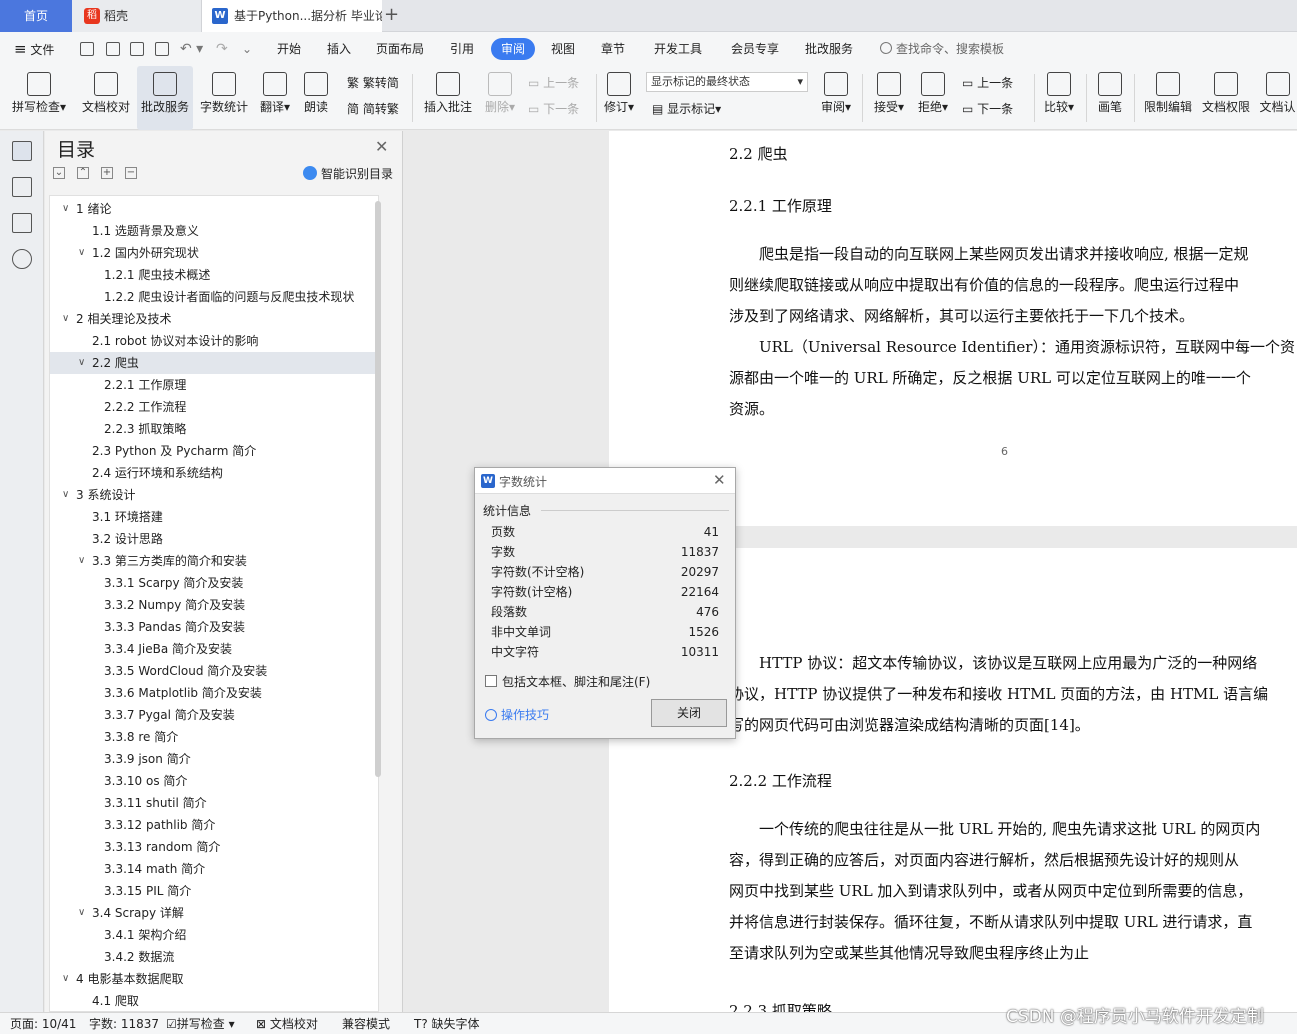 Image resolution: width=1297 pixels, height=1034 pixels. I want to click on toc-item: 3.4.1 架构介绍, so click(214, 935).